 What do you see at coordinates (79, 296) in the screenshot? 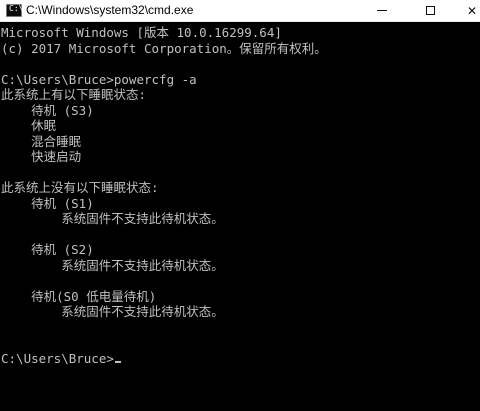
I see `console-line: 待机(S0 低电量待机)` at bounding box center [79, 296].